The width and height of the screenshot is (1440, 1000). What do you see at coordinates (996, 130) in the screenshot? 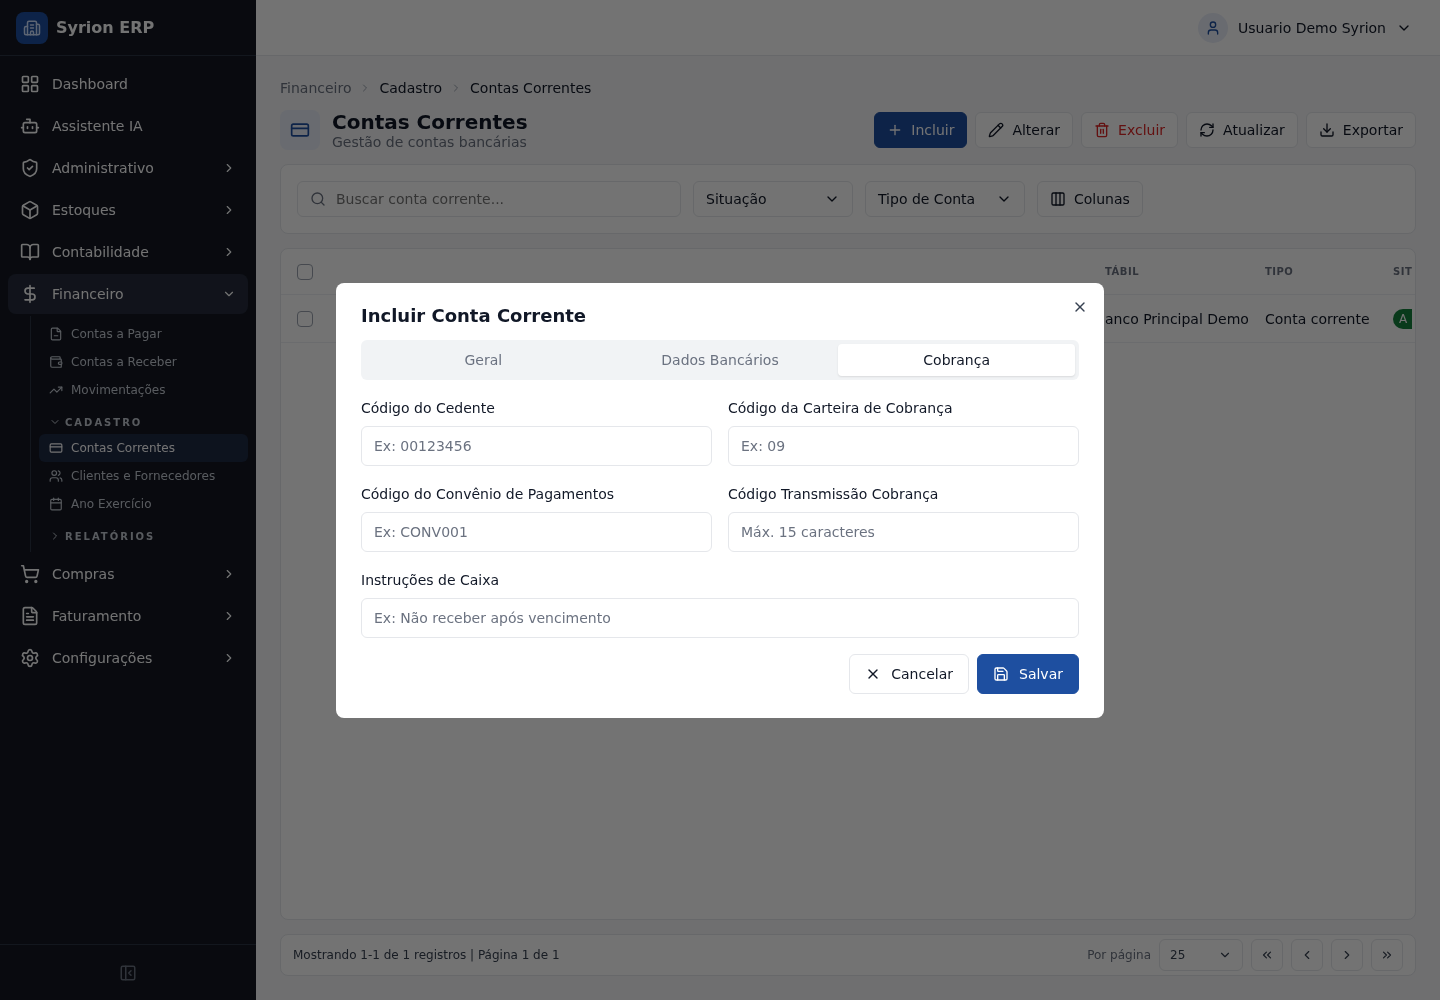
I see `pencil-icon` at bounding box center [996, 130].